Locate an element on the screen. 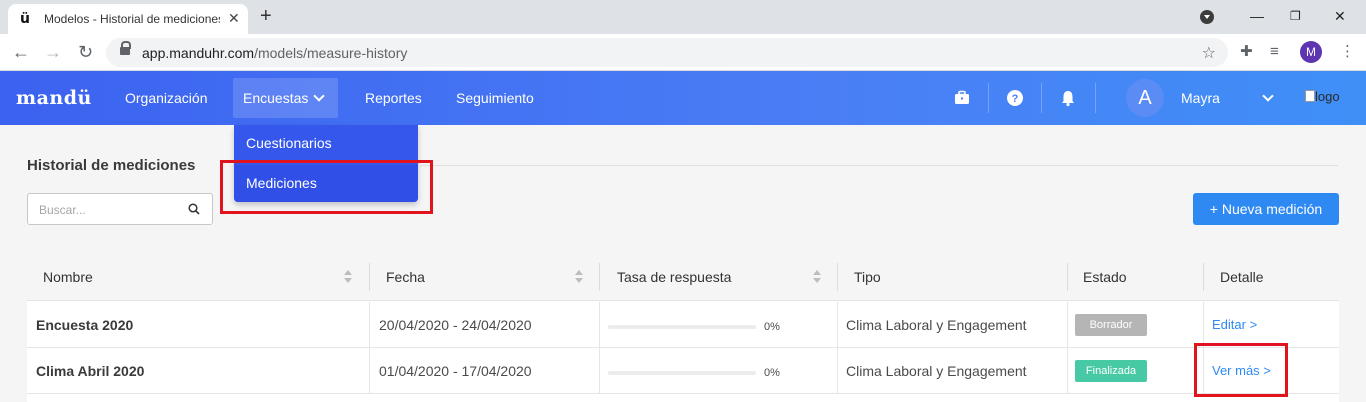  browser-tab: ü Modelos - Historial de mediciones ✕ is located at coordinates (128, 19).